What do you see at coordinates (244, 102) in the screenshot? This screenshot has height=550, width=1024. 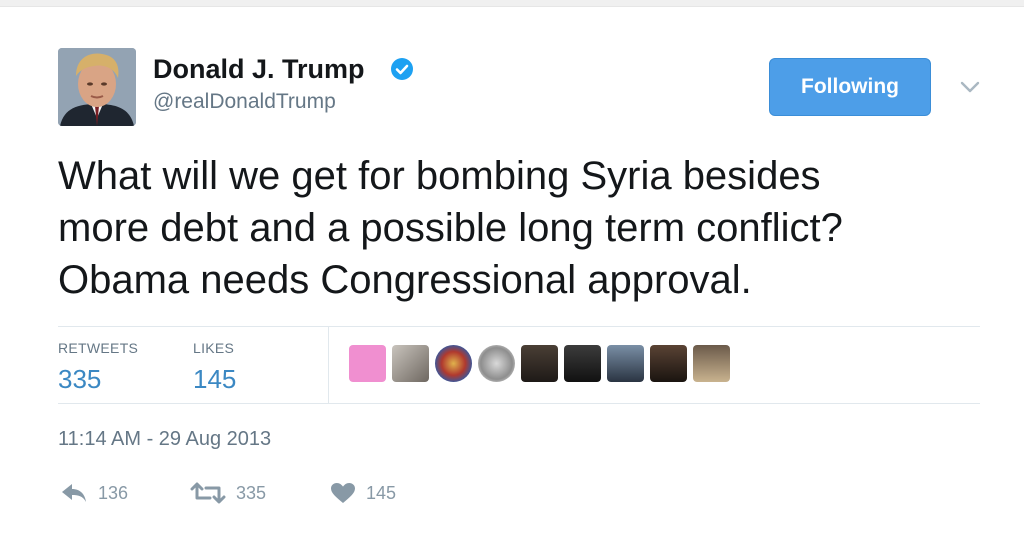 I see `user-handle: @realDonaldTrump` at bounding box center [244, 102].